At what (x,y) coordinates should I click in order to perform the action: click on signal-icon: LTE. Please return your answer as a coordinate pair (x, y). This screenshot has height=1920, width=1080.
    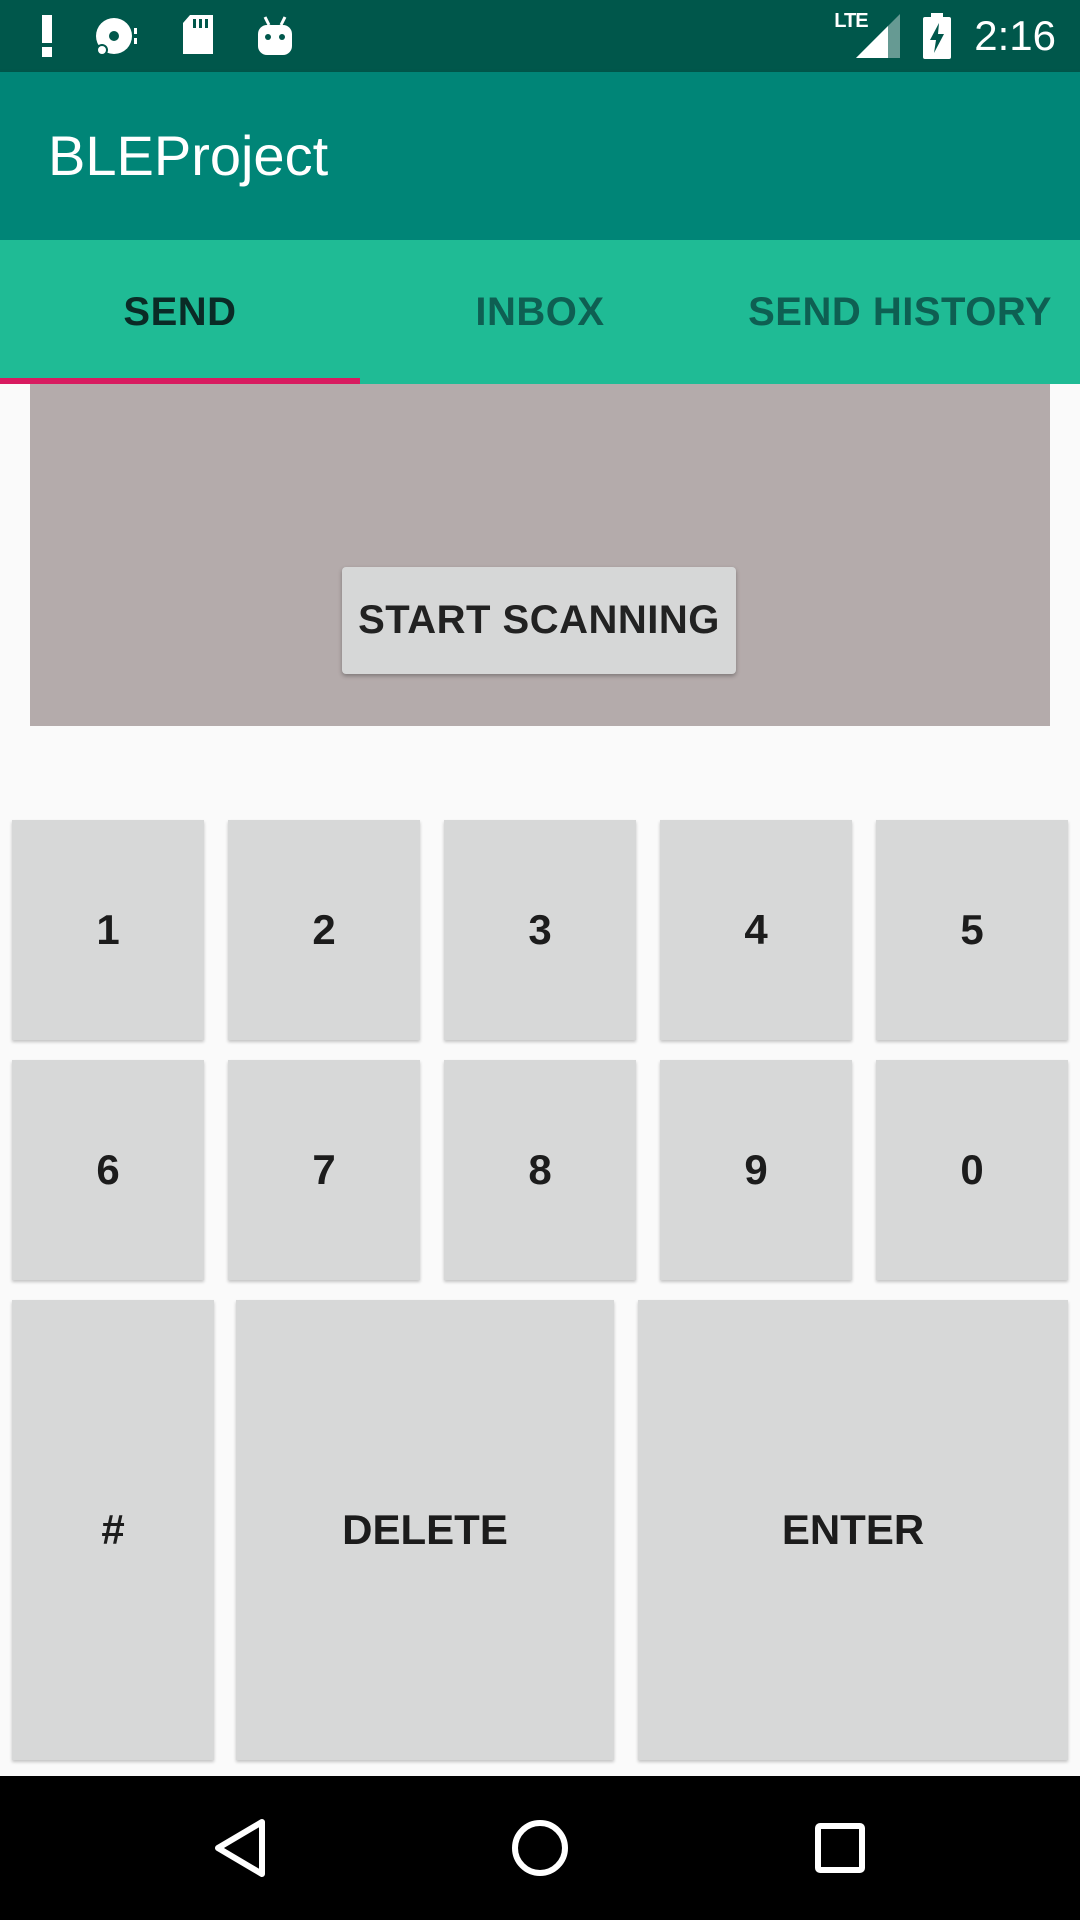
    Looking at the image, I should click on (867, 34).